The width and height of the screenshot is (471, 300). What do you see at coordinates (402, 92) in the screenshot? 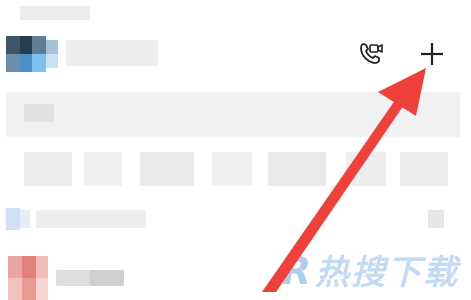
I see `arrow-head` at bounding box center [402, 92].